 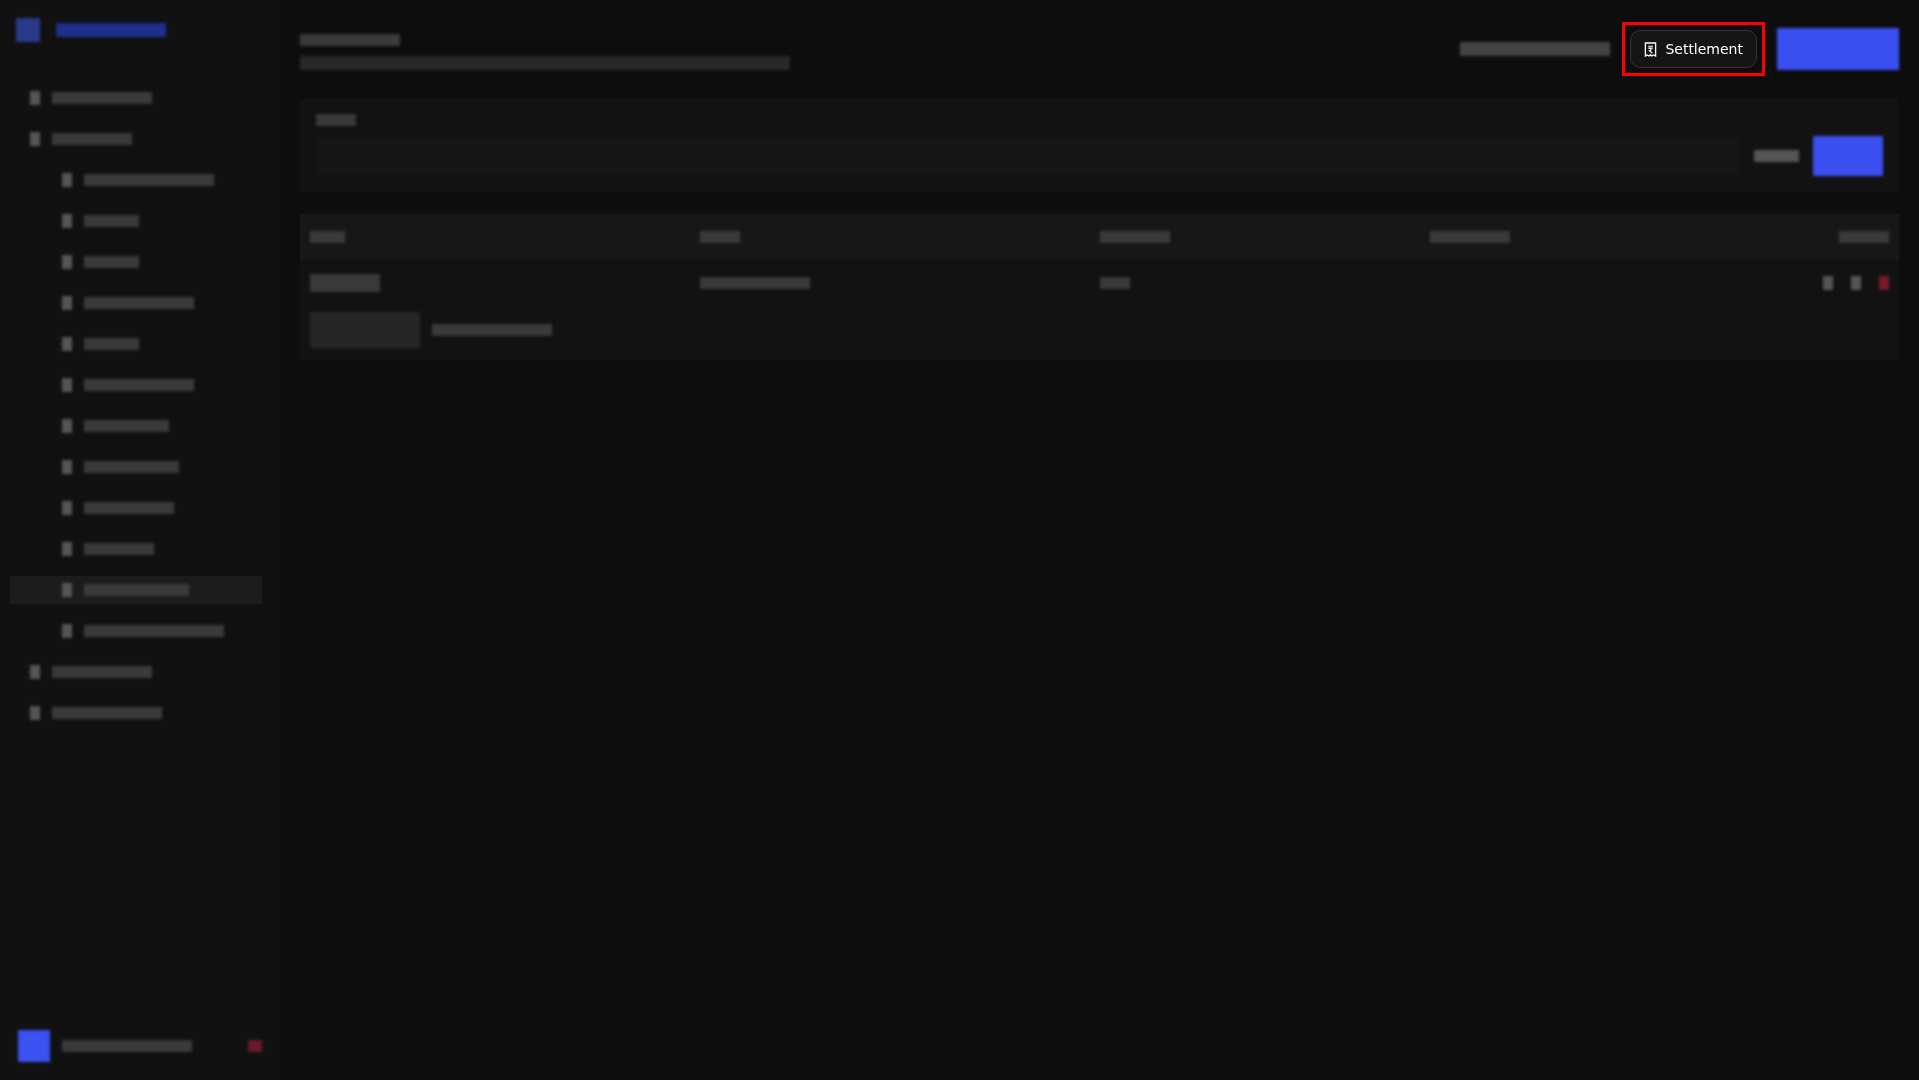 What do you see at coordinates (255, 1046) in the screenshot?
I see `blurred-icon` at bounding box center [255, 1046].